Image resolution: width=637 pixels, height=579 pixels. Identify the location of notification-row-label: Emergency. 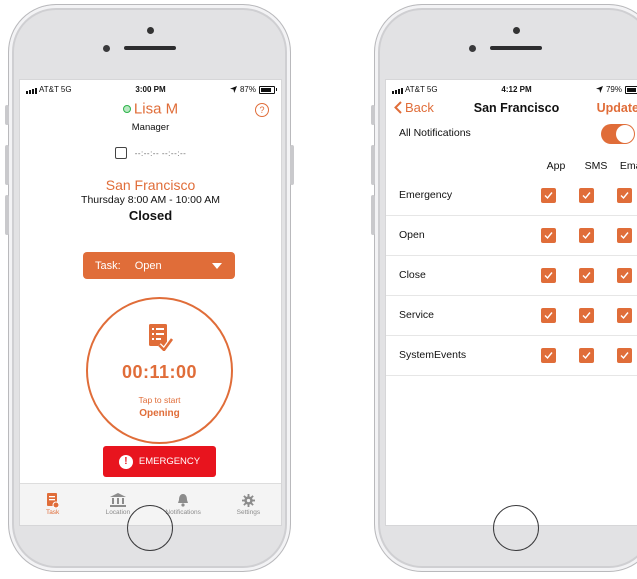
(426, 195).